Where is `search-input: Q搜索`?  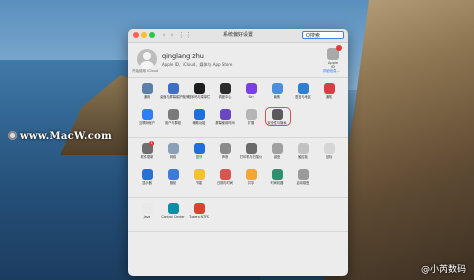 search-input: Q搜索 is located at coordinates (323, 35).